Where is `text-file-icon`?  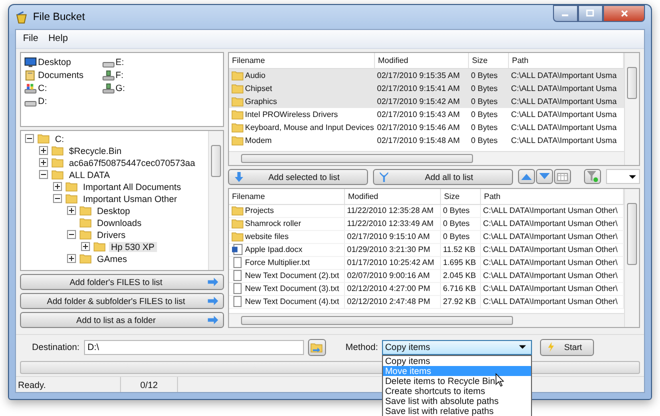 text-file-icon is located at coordinates (237, 302).